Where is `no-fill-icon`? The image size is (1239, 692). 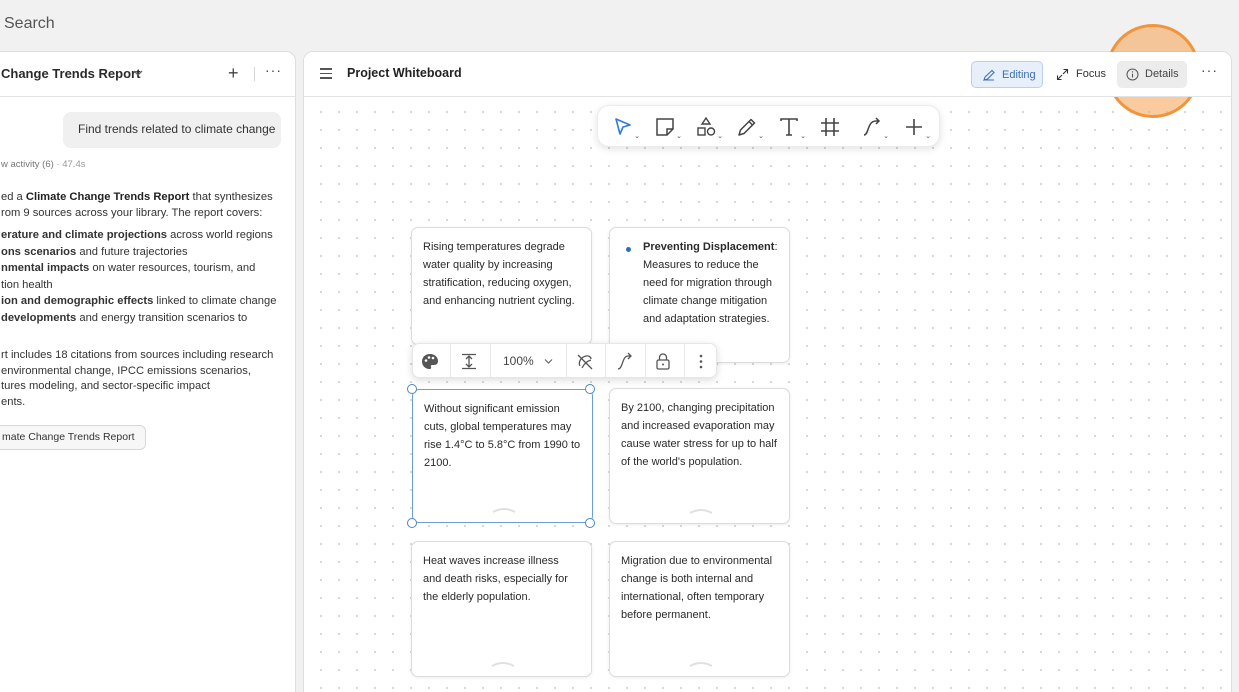
no-fill-icon is located at coordinates (585, 361).